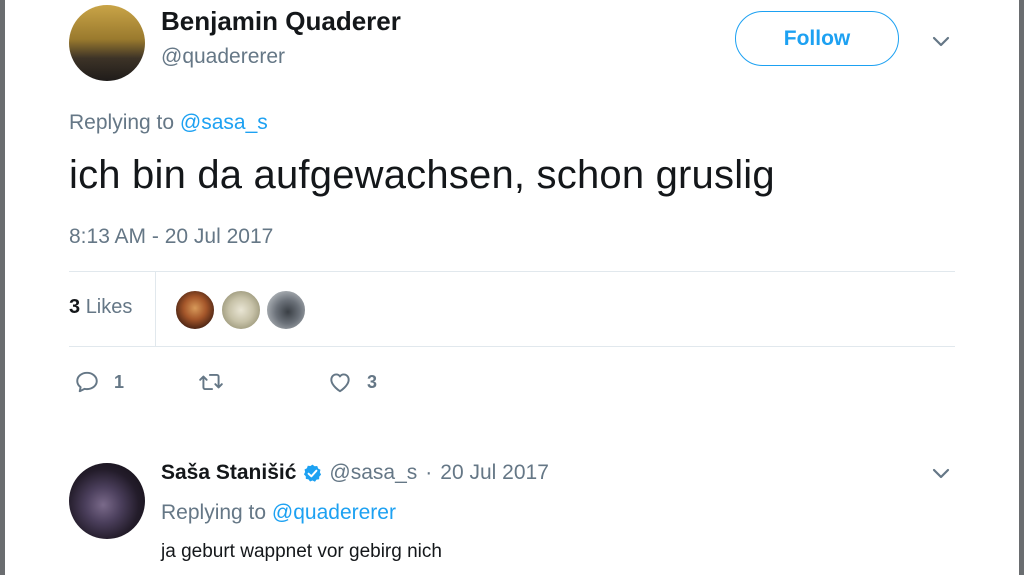  Describe the element at coordinates (1021, 287) in the screenshot. I see `window-edge-right` at that location.